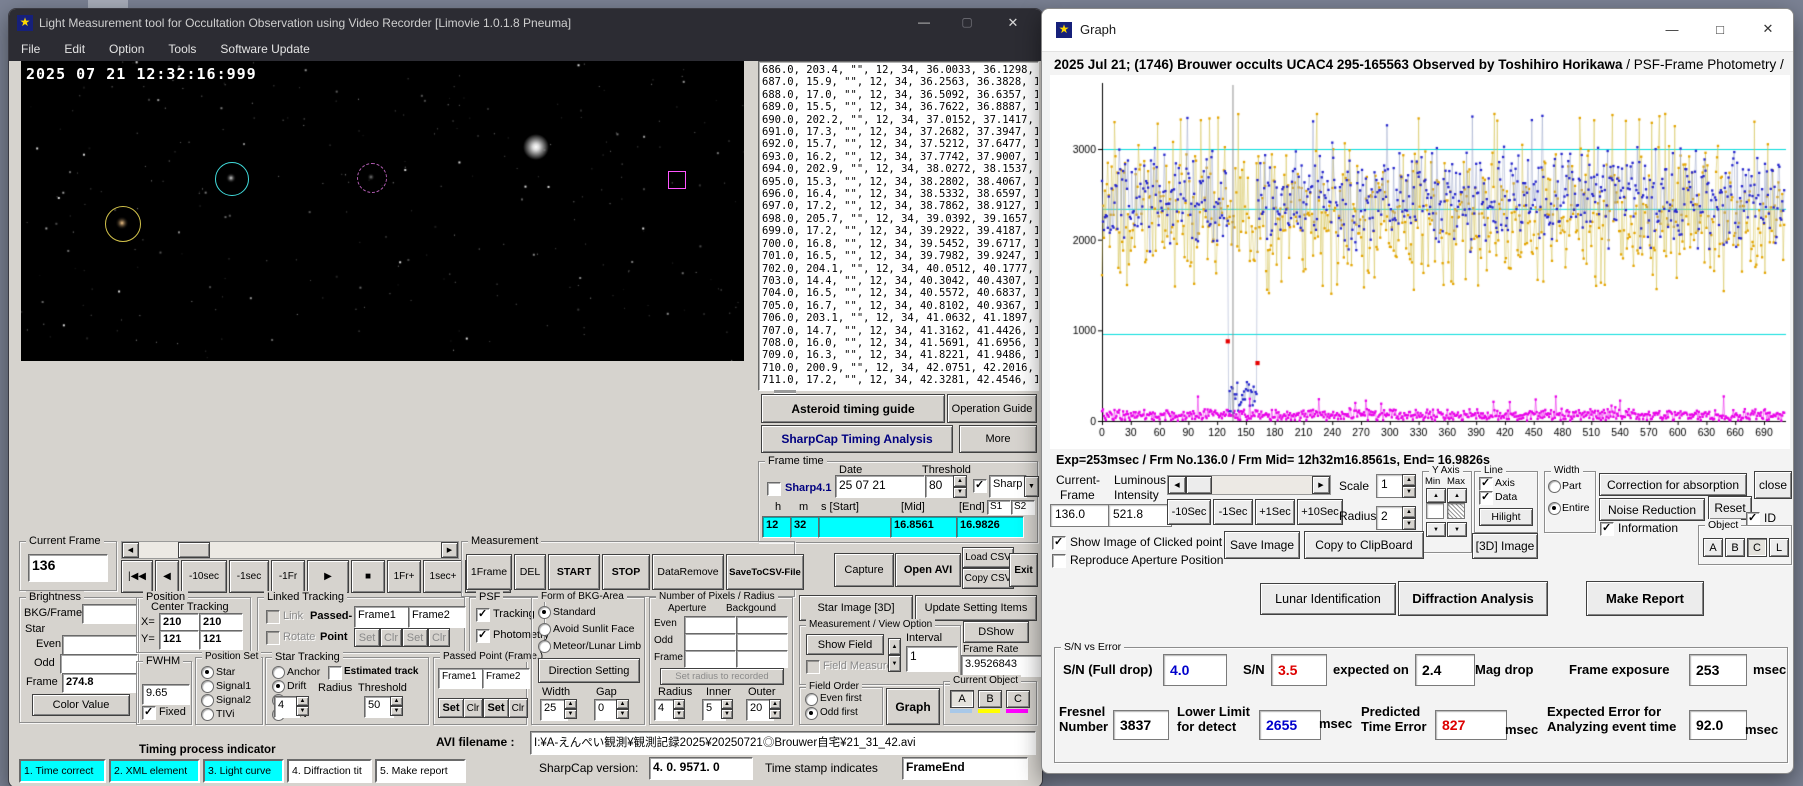 This screenshot has width=1803, height=786. Describe the element at coordinates (451, 708) in the screenshot. I see `pp-set1-button: Set` at that location.